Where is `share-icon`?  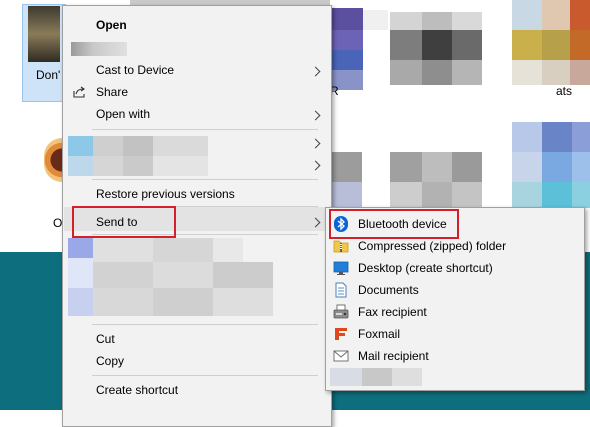
share-icon is located at coordinates (79, 92).